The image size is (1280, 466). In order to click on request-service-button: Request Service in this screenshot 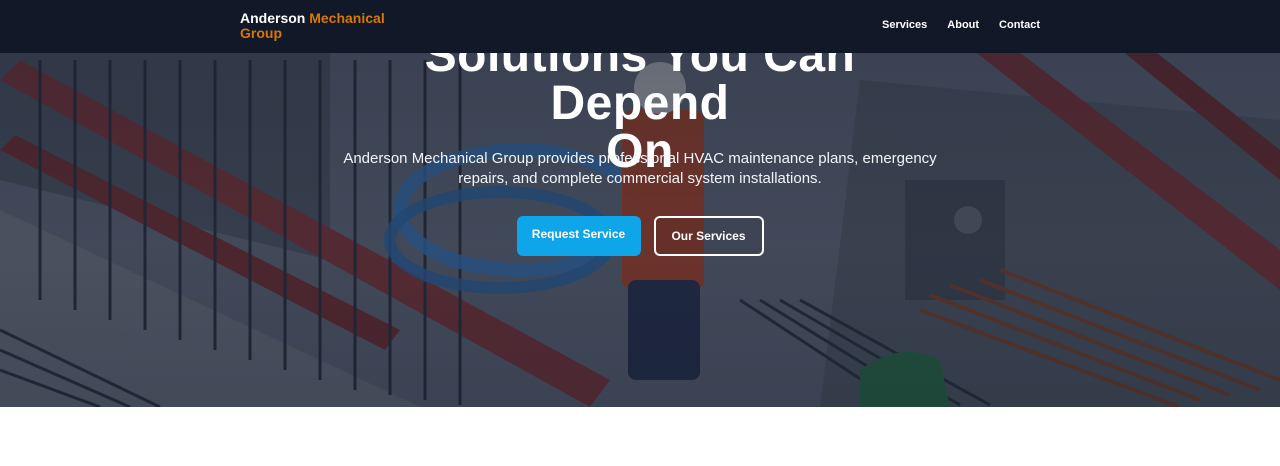, I will do `click(578, 236)`.